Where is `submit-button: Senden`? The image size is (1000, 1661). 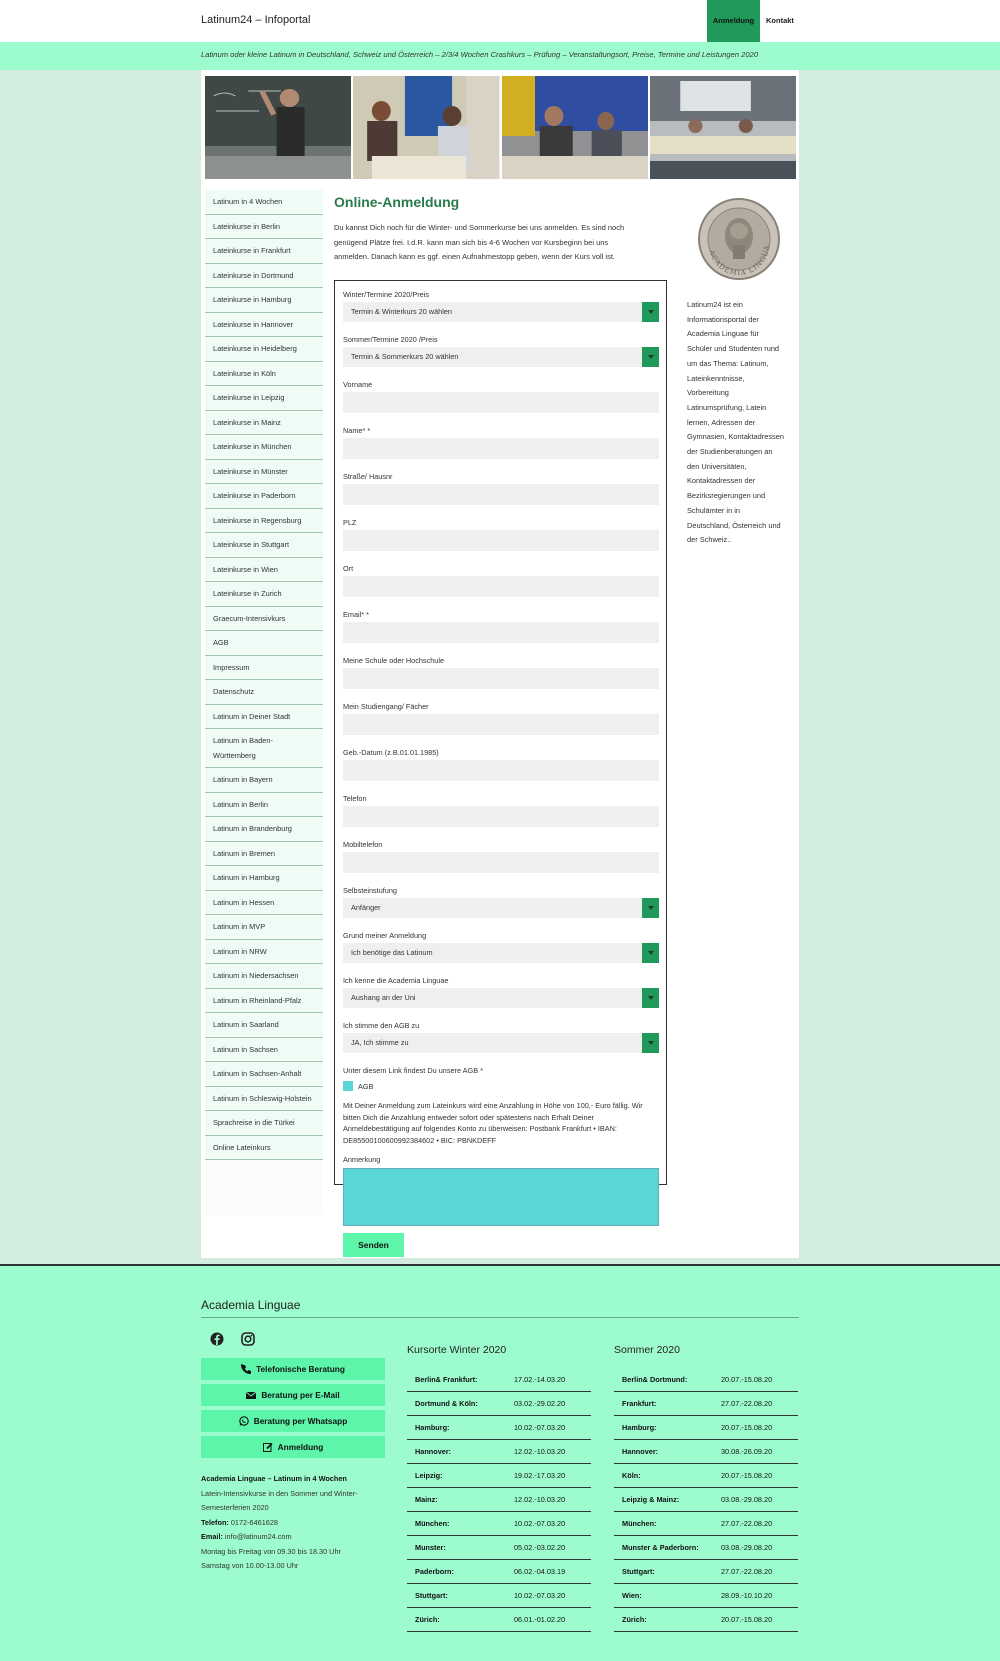
submit-button: Senden is located at coordinates (373, 1245).